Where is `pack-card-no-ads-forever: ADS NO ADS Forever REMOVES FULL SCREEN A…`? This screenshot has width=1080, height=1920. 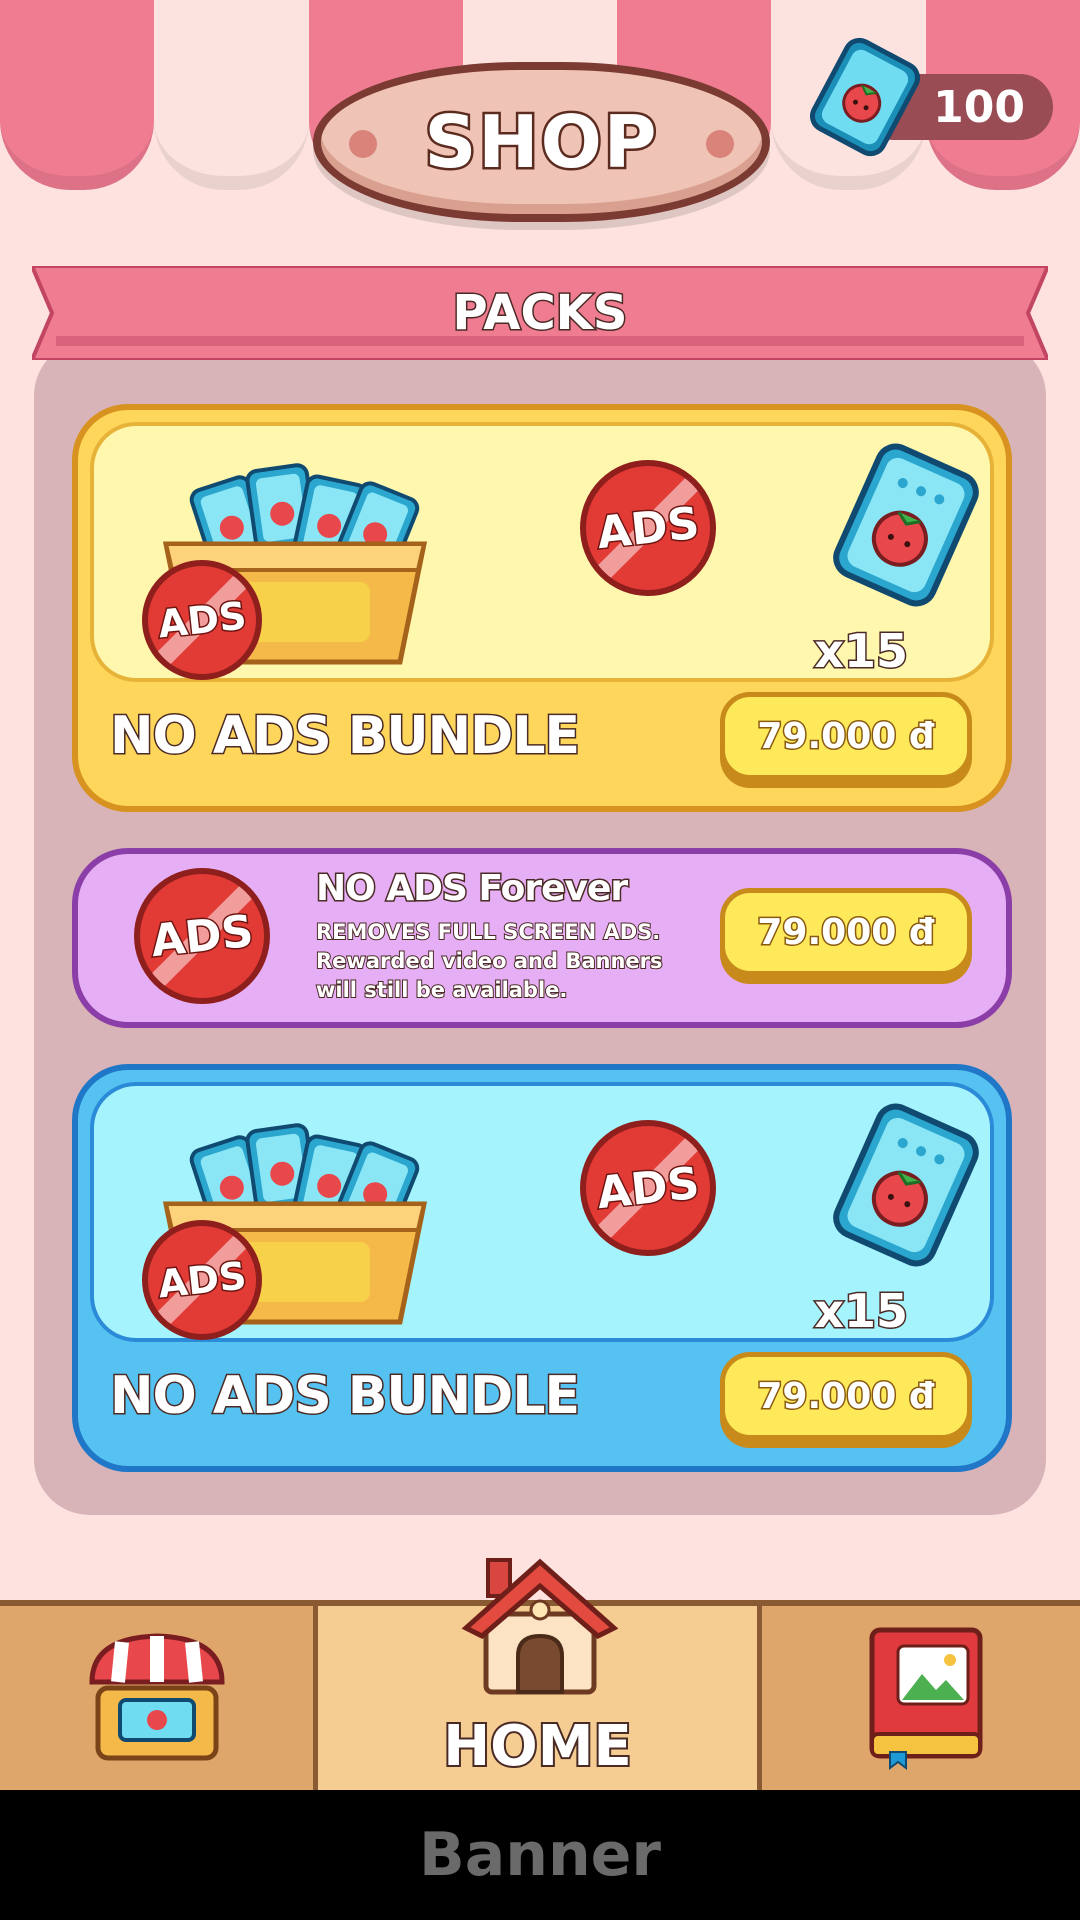
pack-card-no-ads-forever: ADS NO ADS Forever REMOVES FULL SCREEN A… is located at coordinates (542, 938).